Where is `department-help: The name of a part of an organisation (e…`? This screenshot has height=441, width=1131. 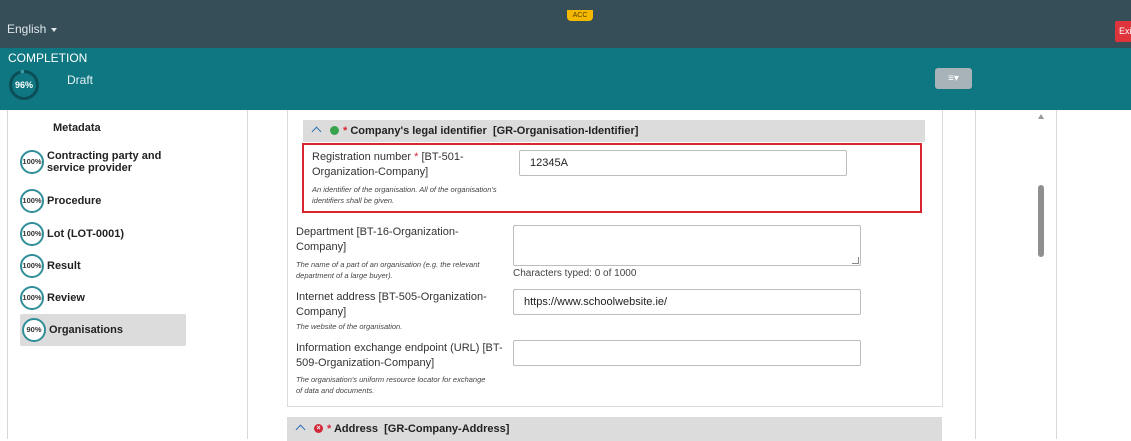 department-help: The name of a part of an organisation (e… is located at coordinates (388, 270).